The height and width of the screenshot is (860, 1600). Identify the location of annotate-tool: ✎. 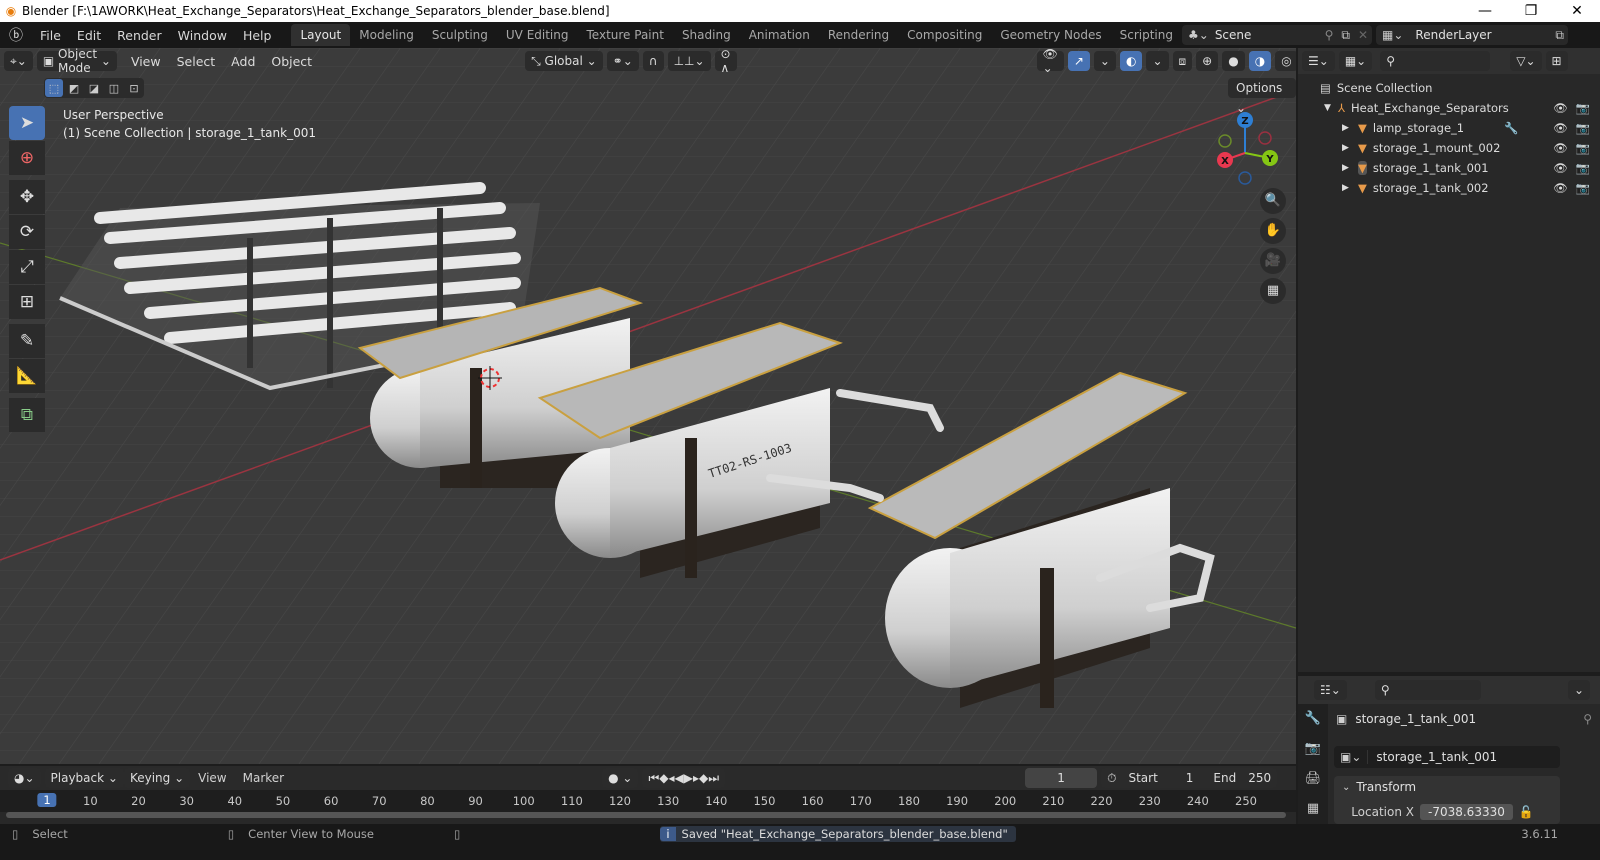
(27, 341).